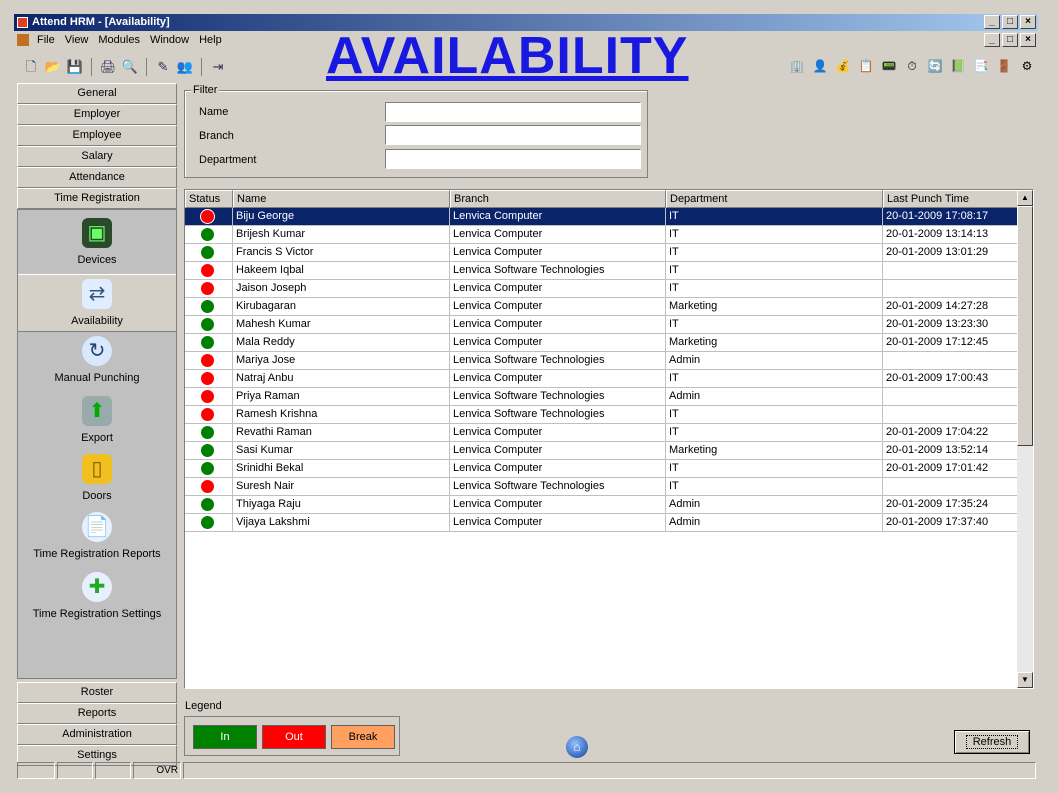  Describe the element at coordinates (951, 469) in the screenshot. I see `last-punch-cell: 20-01-2009 17:01:42` at that location.